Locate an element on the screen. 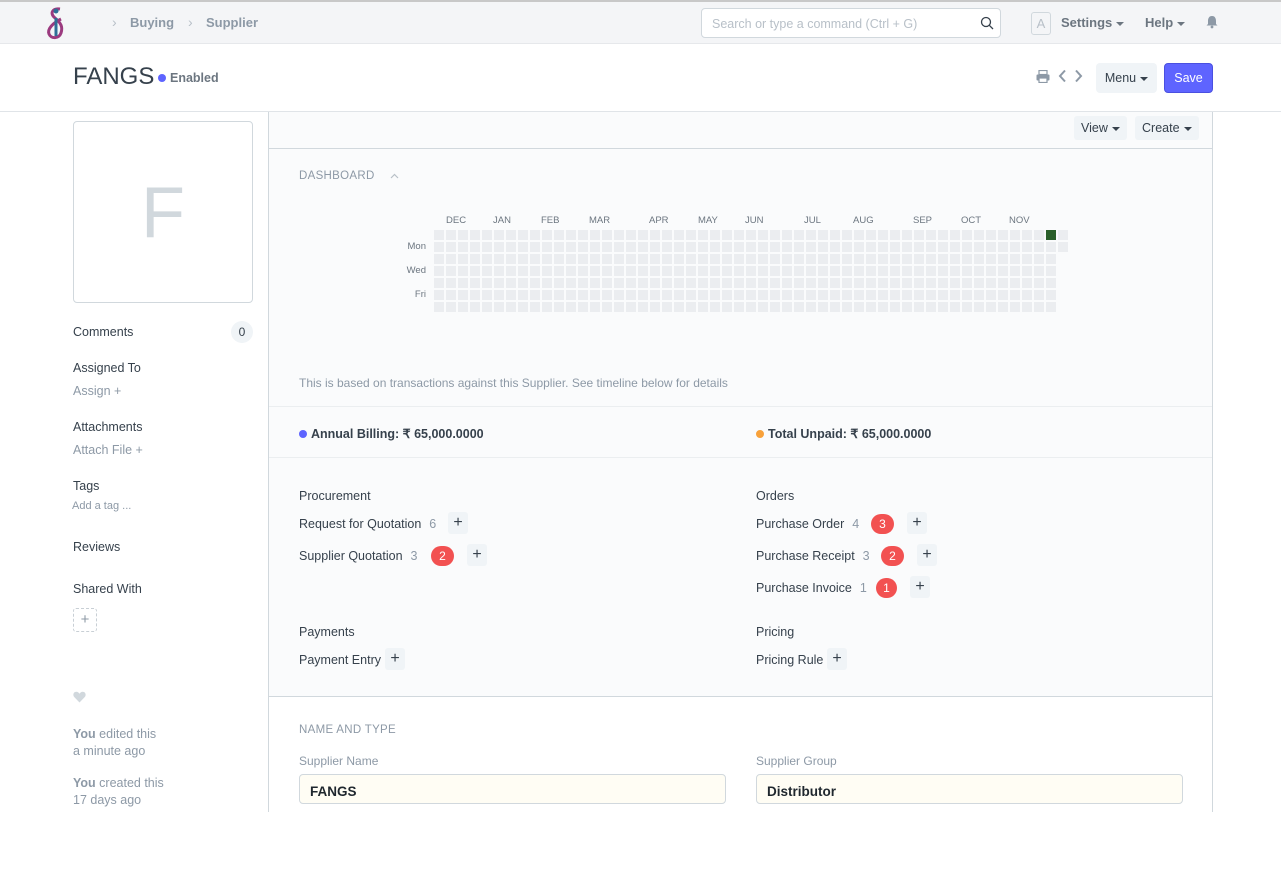 This screenshot has width=1281, height=896. new-payment-entry-button: + is located at coordinates (395, 659).